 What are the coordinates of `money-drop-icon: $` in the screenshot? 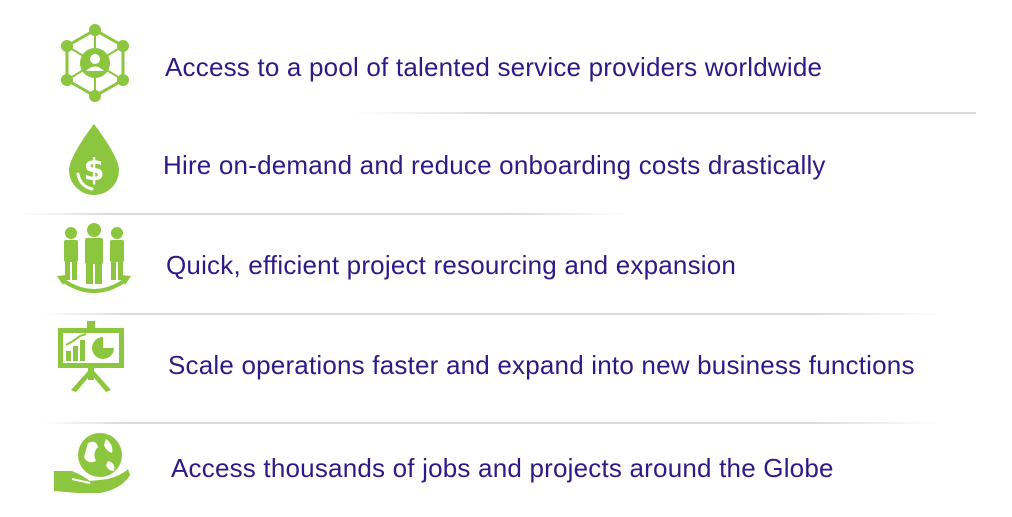 It's located at (94, 159).